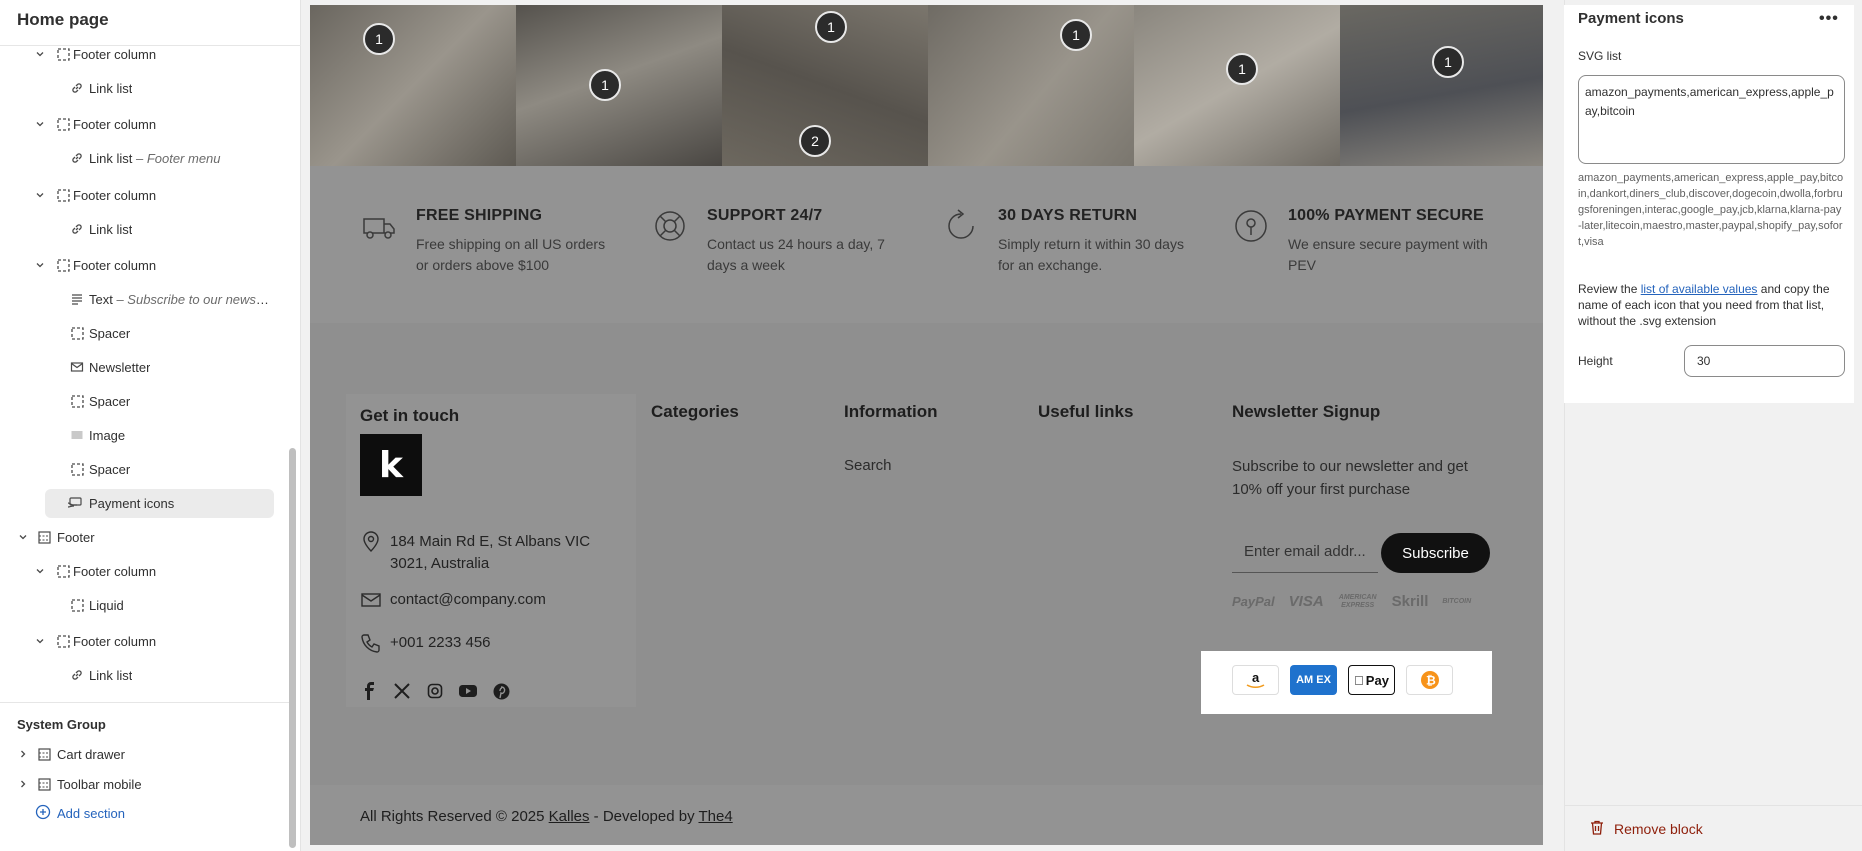 This screenshot has width=1862, height=851. I want to click on subscribe-button: Subscribe, so click(1435, 553).